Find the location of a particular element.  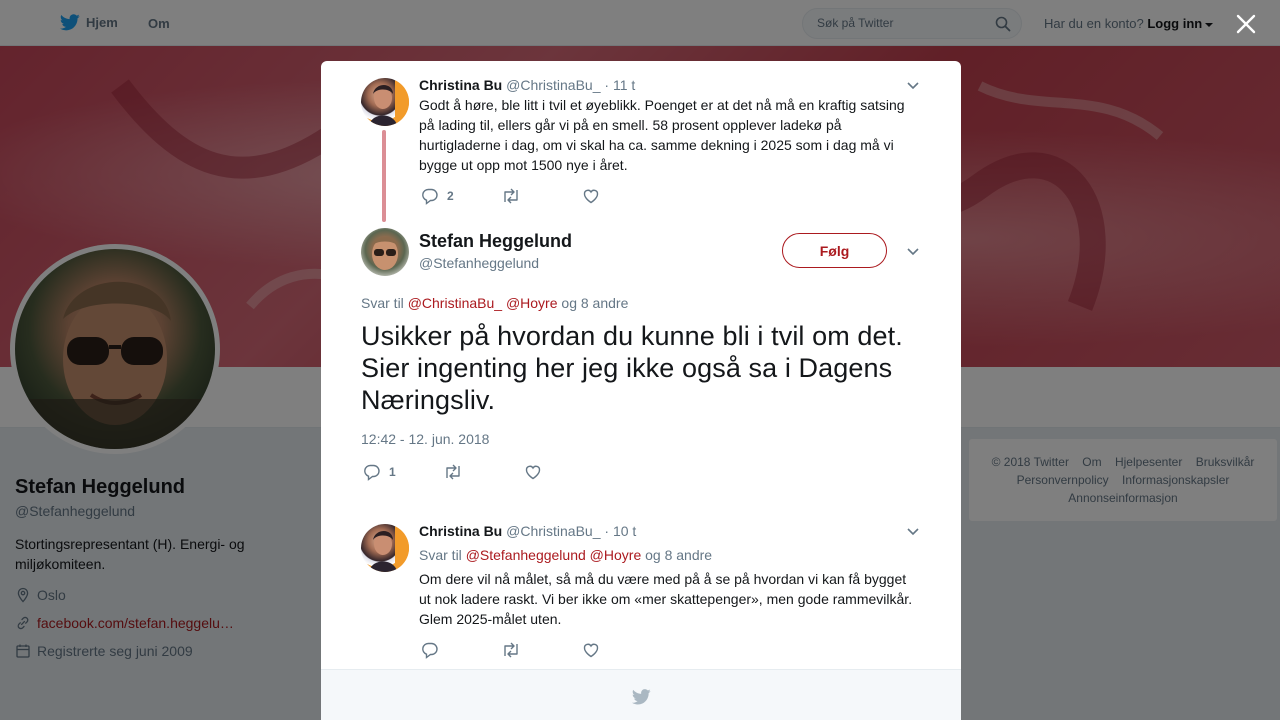

reply-button is located at coordinates (434, 650).